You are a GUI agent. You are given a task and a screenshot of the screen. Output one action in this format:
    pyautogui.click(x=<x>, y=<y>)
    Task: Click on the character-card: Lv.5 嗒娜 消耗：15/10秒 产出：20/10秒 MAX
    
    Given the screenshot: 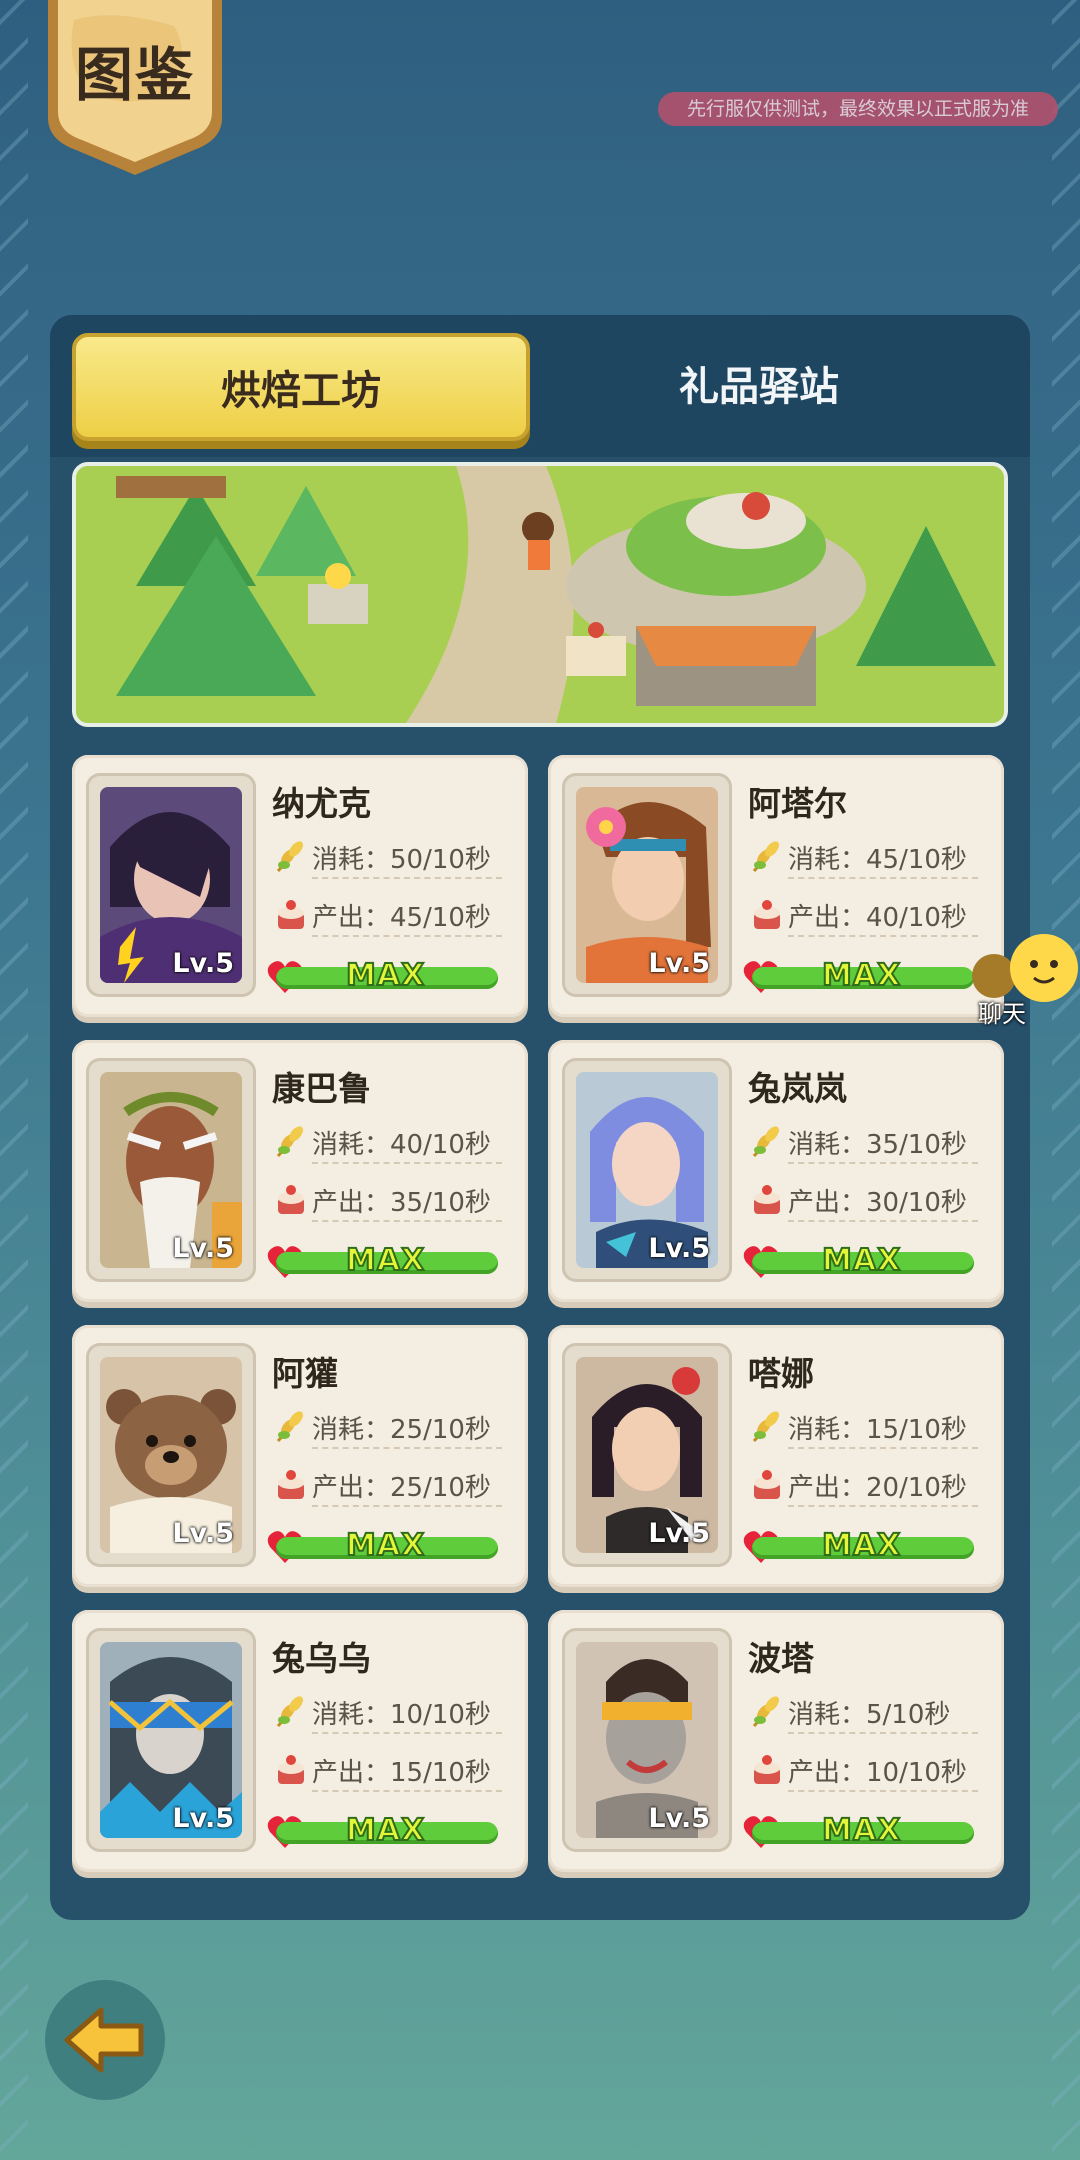 What is the action you would take?
    pyautogui.click(x=776, y=1456)
    